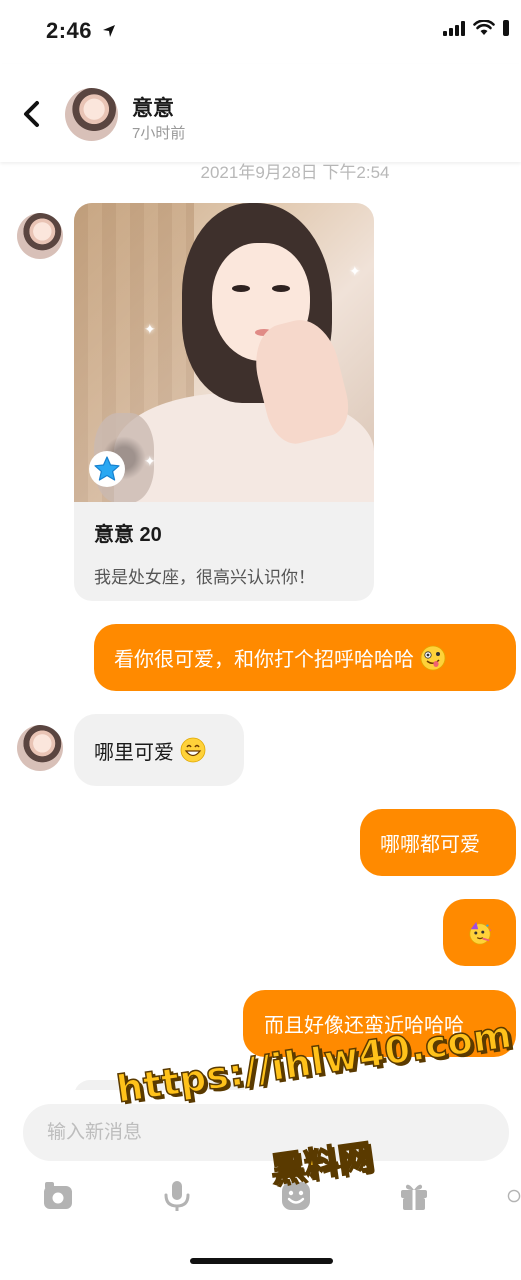 This screenshot has width=521, height=1280. I want to click on outgoing-message, so click(479, 932).